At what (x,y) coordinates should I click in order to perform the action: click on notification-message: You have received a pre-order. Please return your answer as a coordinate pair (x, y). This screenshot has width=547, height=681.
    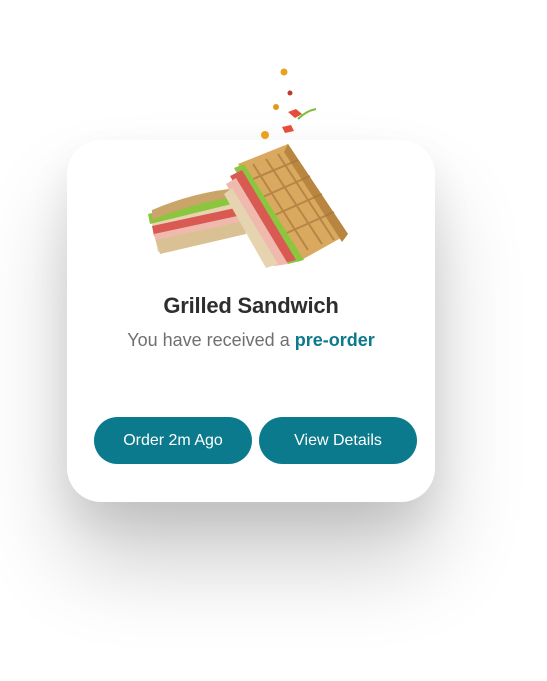
    Looking at the image, I should click on (251, 340).